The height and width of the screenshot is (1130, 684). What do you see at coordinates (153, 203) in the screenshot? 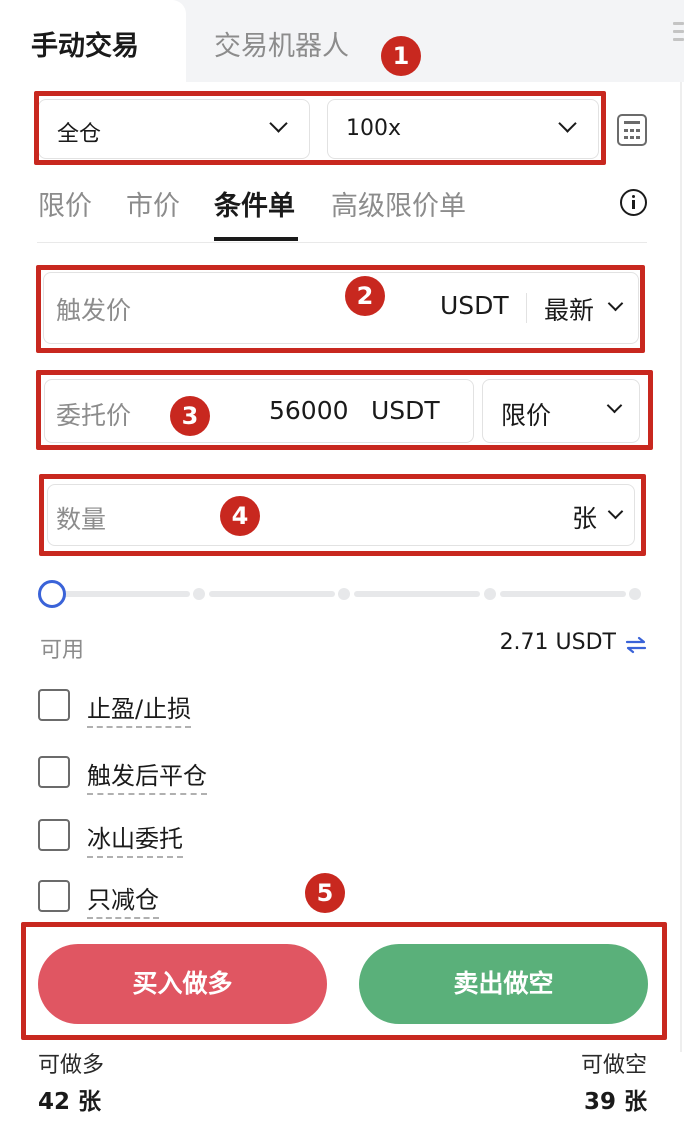
I see `tab-market: 市价` at bounding box center [153, 203].